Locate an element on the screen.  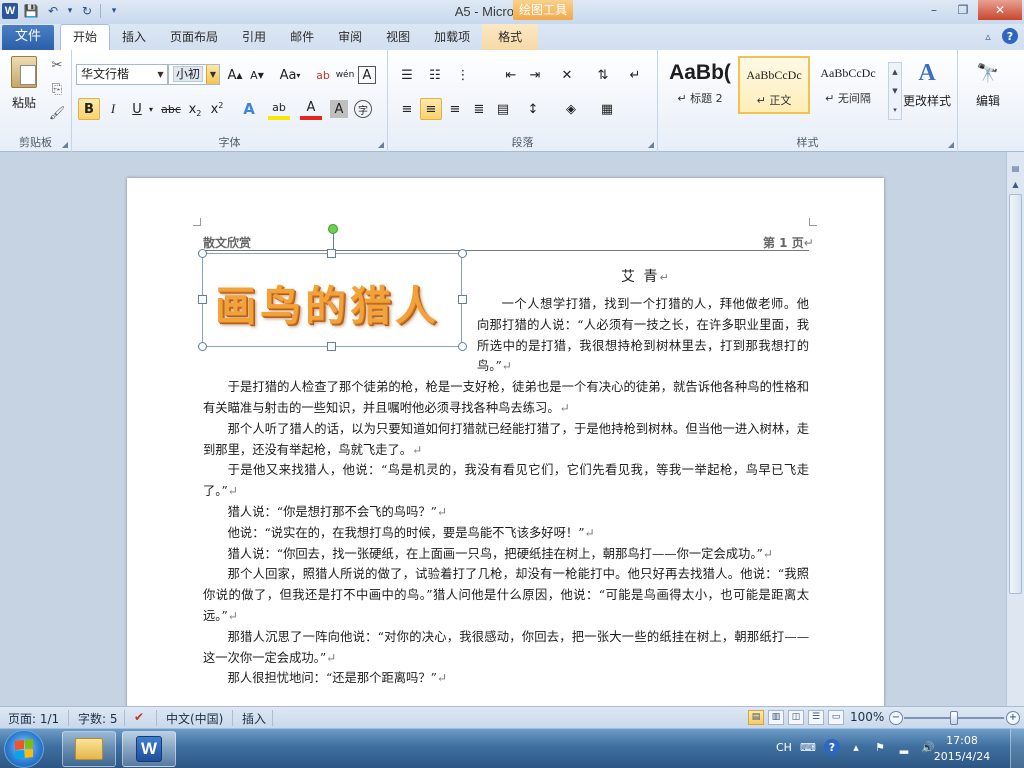
decrease-indent-icon: ⇤ is located at coordinates (511, 75).